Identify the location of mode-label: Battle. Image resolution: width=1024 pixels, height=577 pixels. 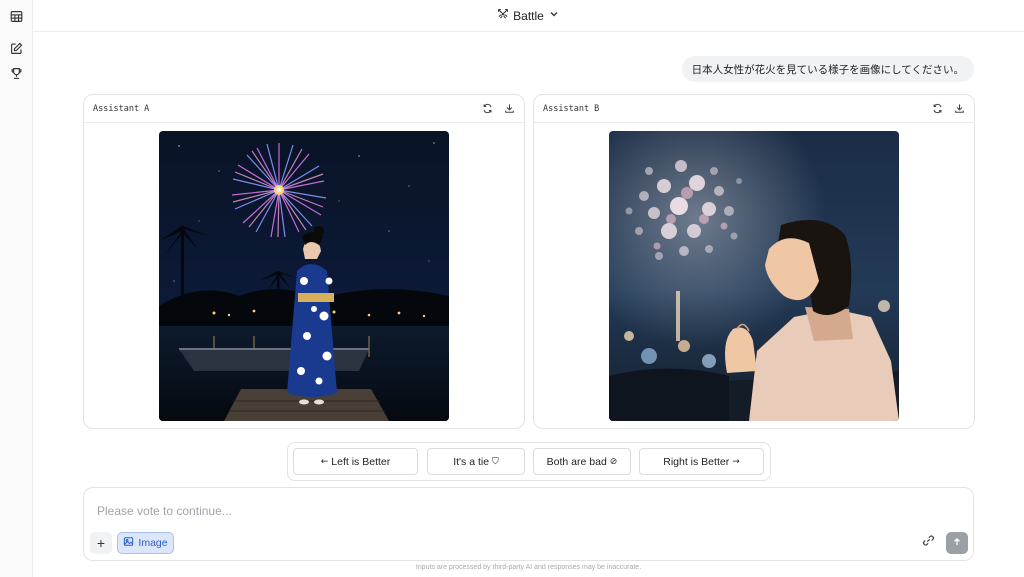
(528, 15).